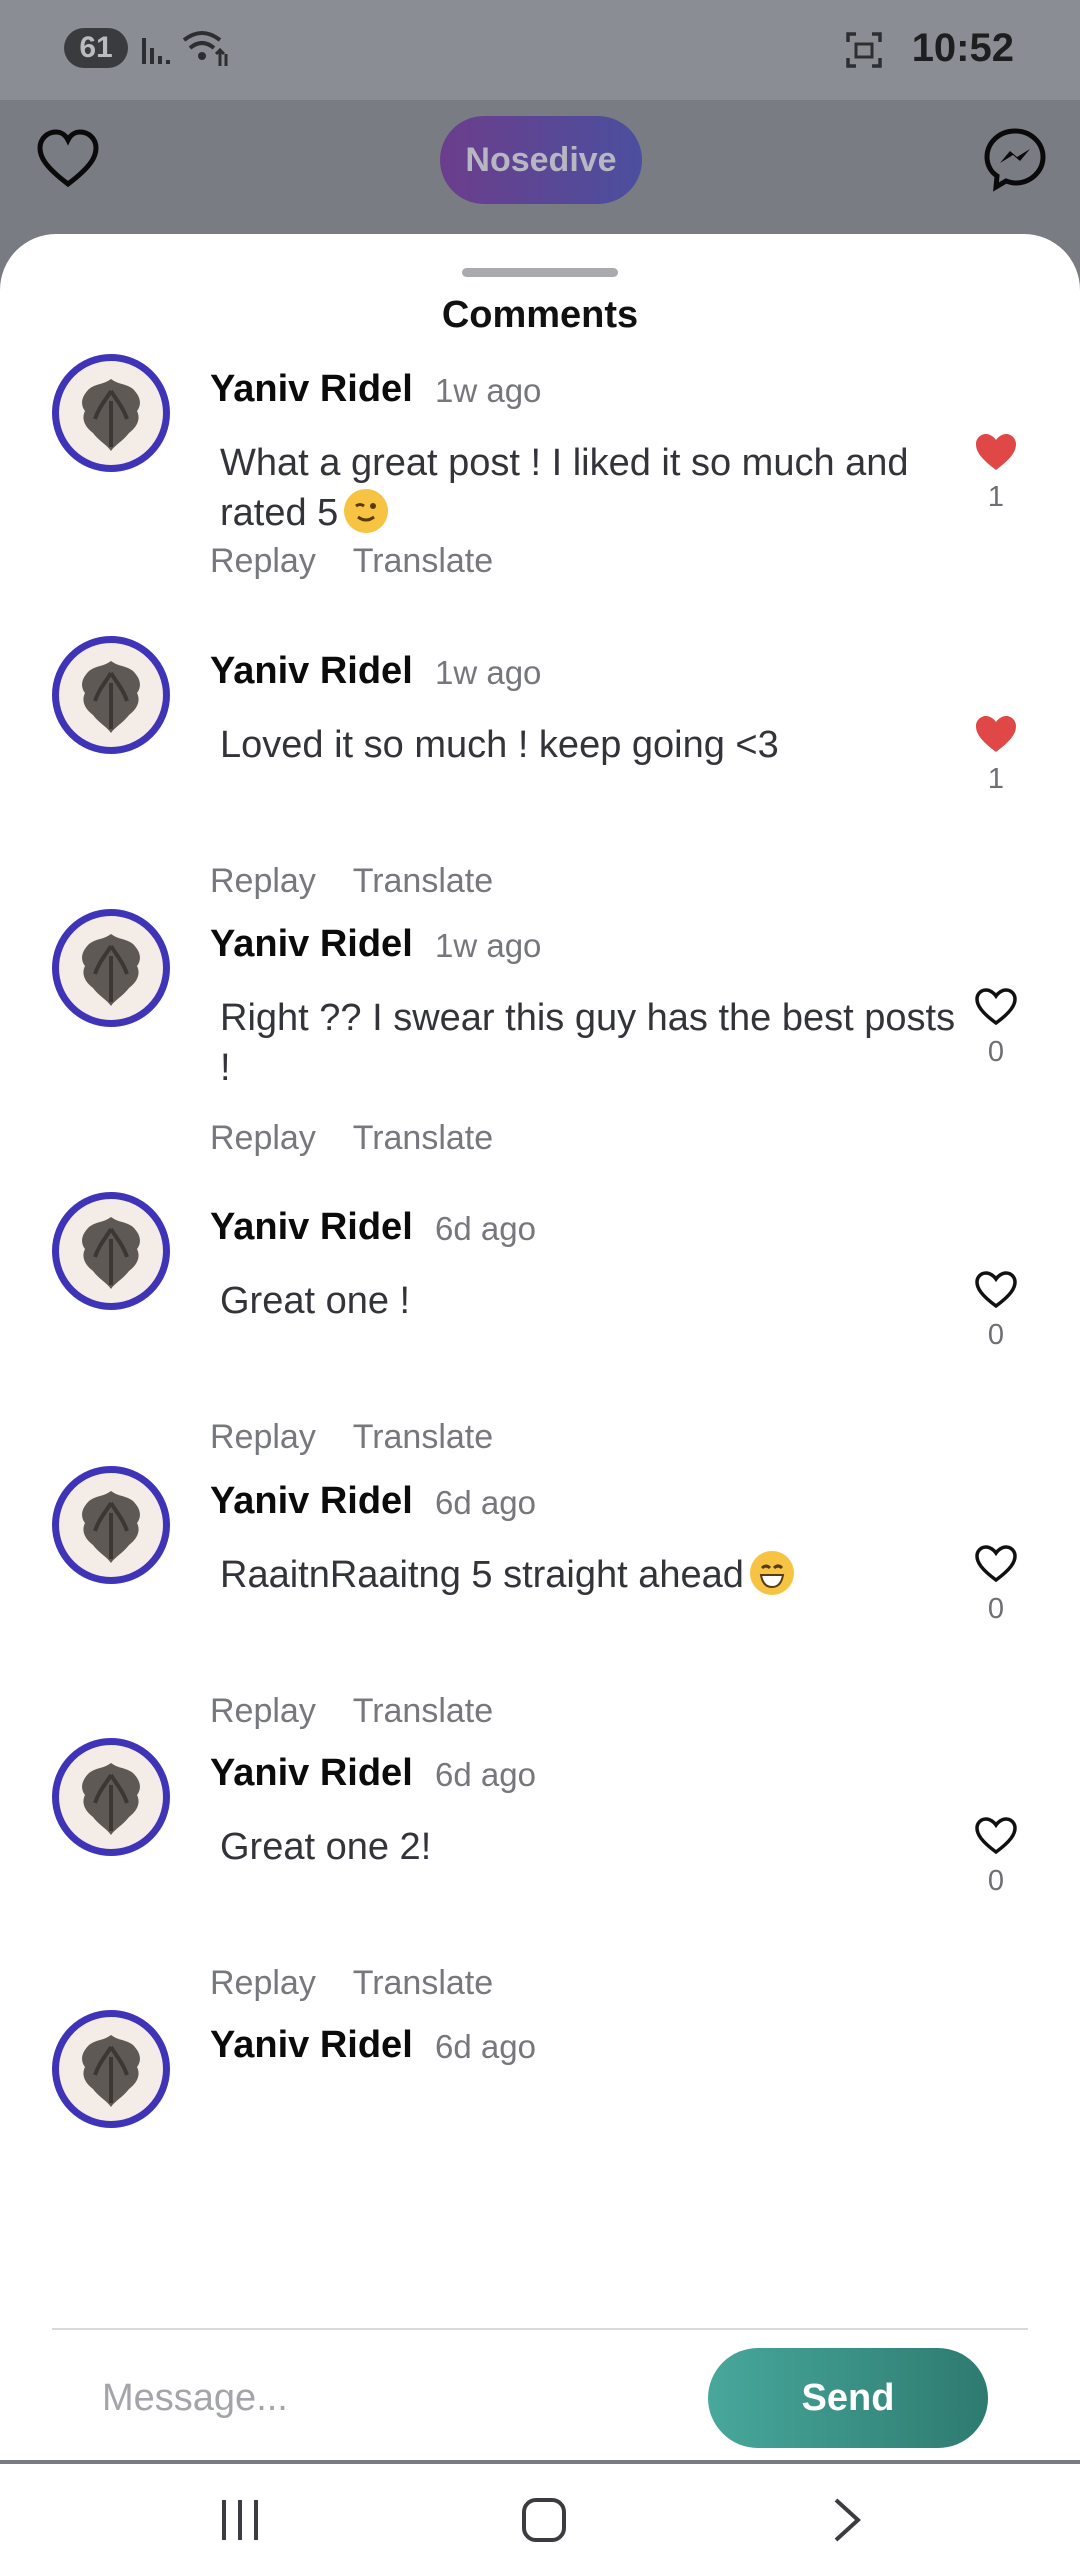 This screenshot has width=1080, height=2574. Describe the element at coordinates (540, 50) in the screenshot. I see `status-bar: 61 10:52` at that location.